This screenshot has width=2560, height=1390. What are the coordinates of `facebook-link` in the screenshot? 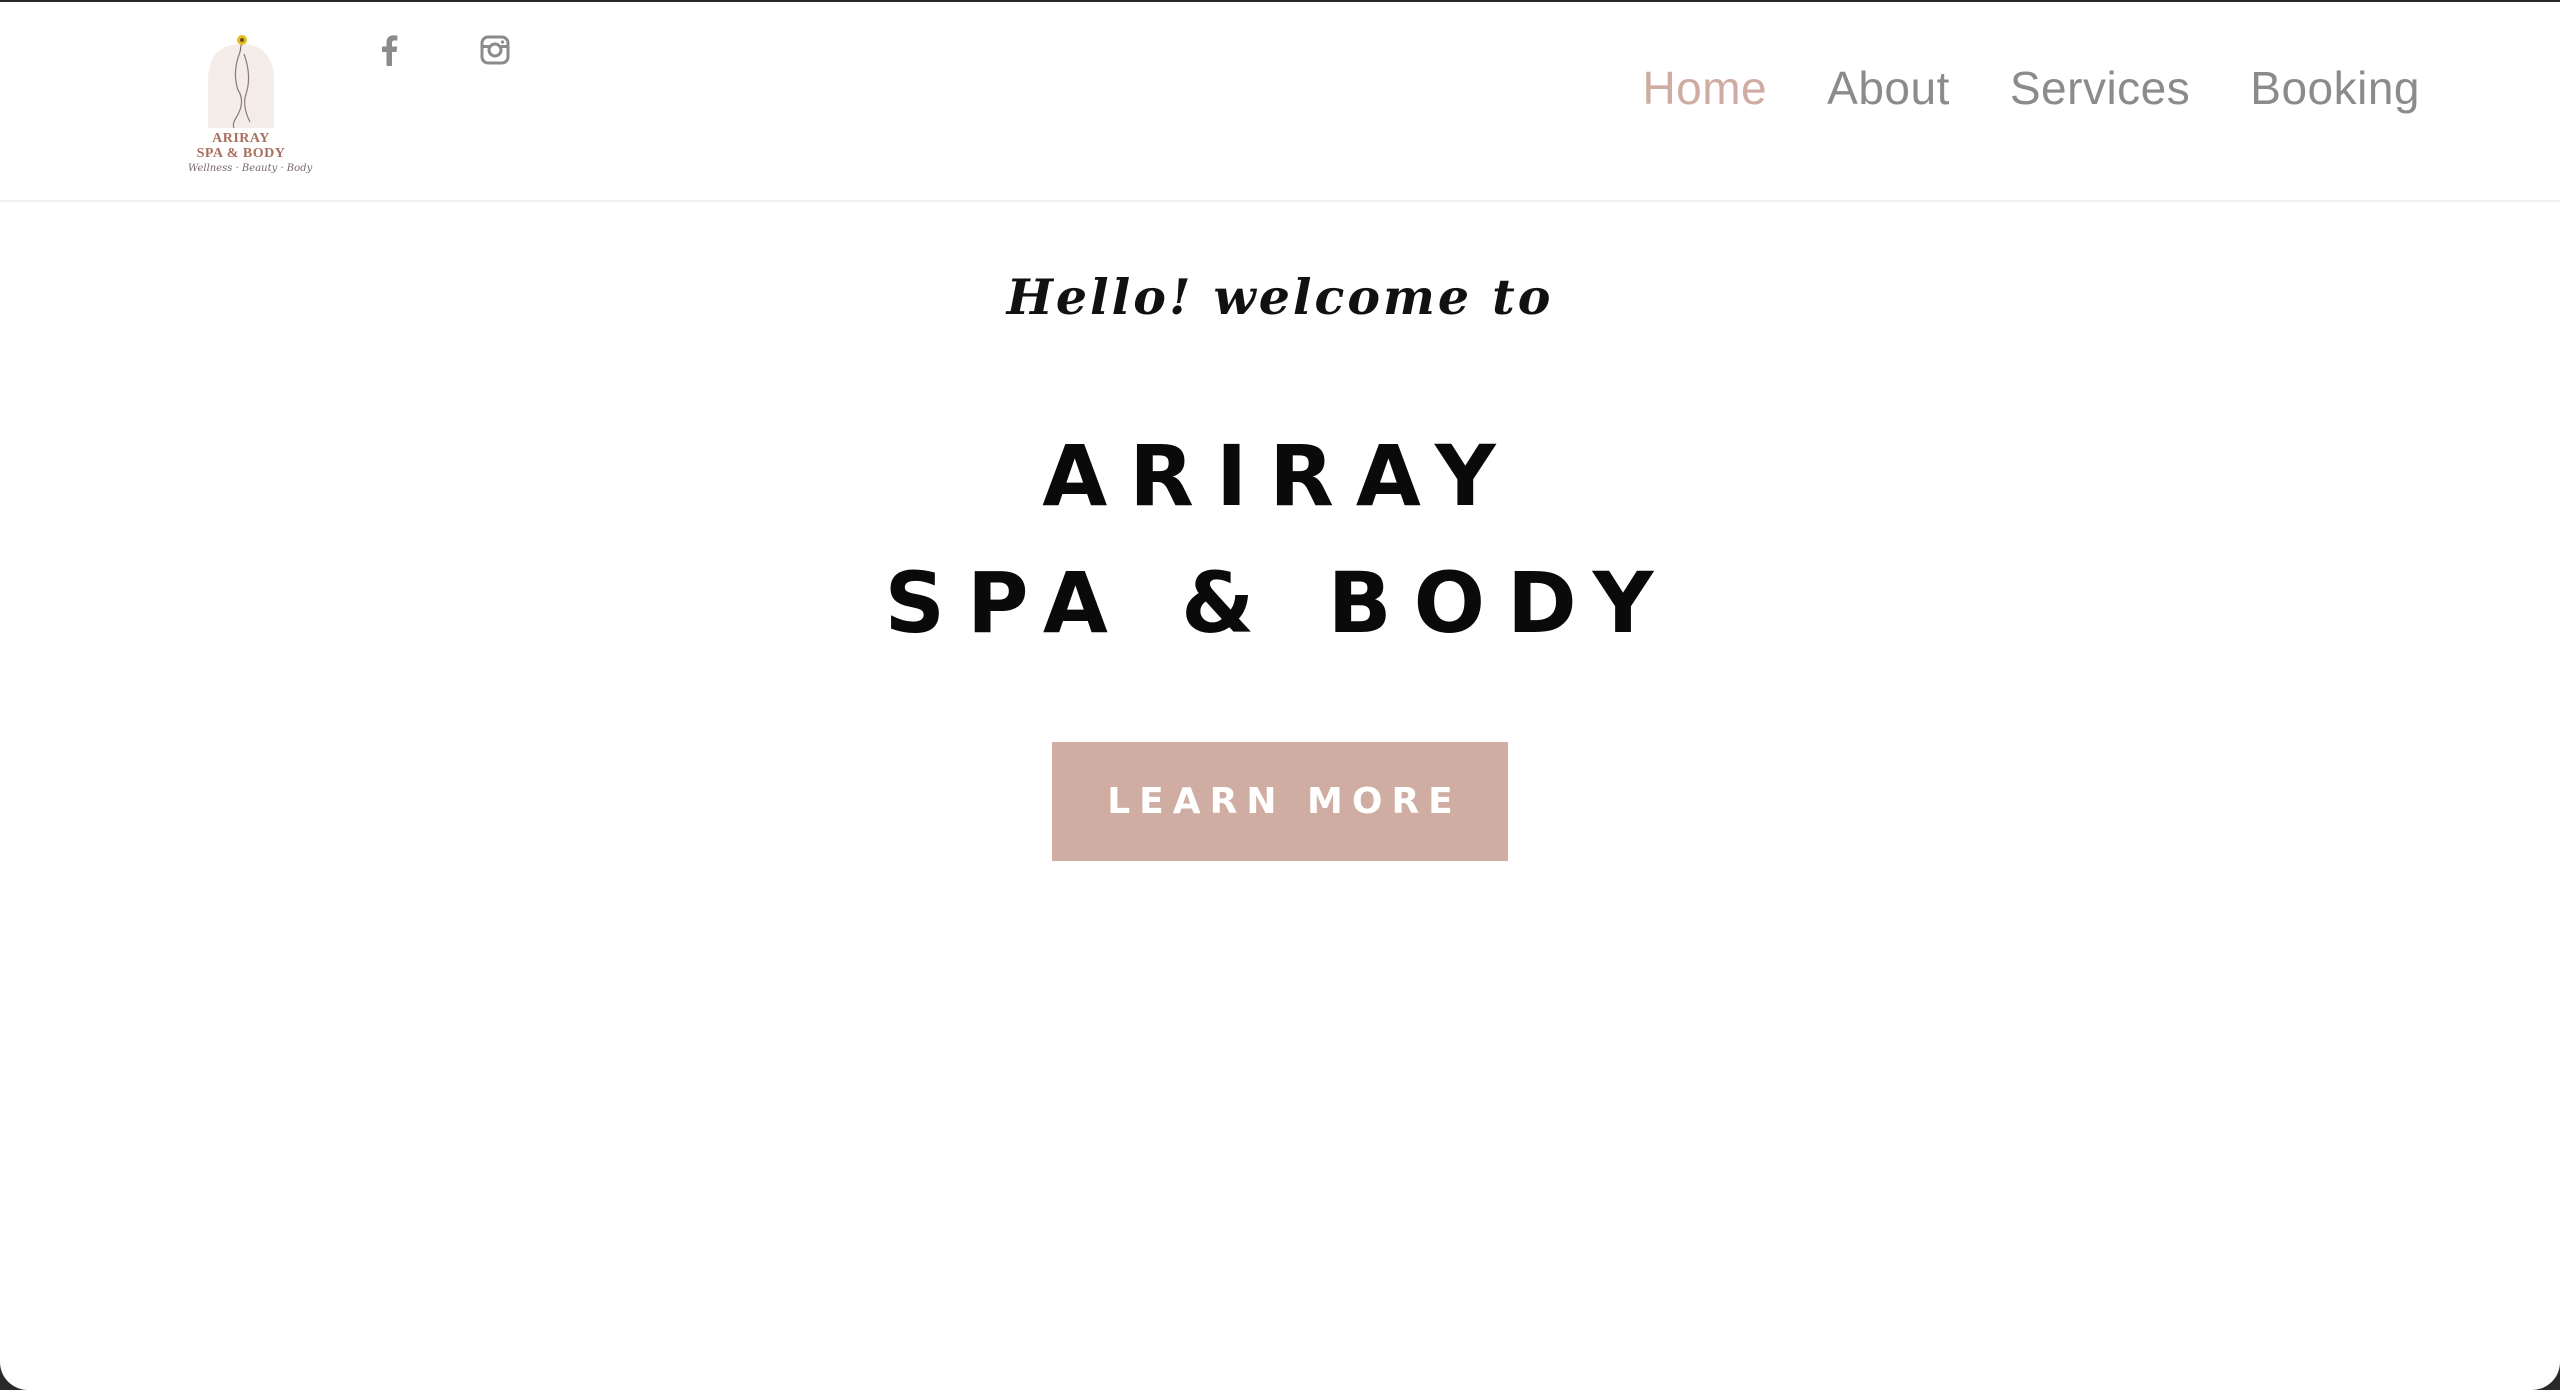 It's located at (389, 50).